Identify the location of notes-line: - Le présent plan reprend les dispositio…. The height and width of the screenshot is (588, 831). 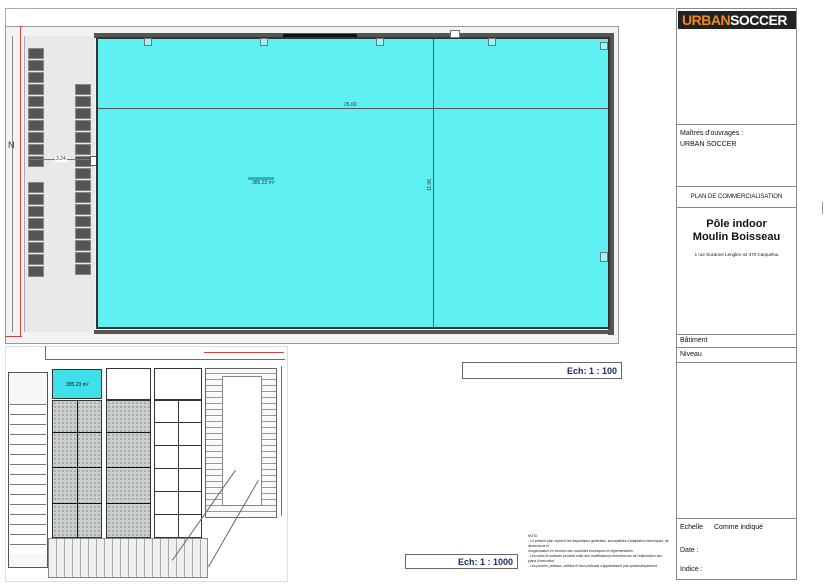
(598, 543).